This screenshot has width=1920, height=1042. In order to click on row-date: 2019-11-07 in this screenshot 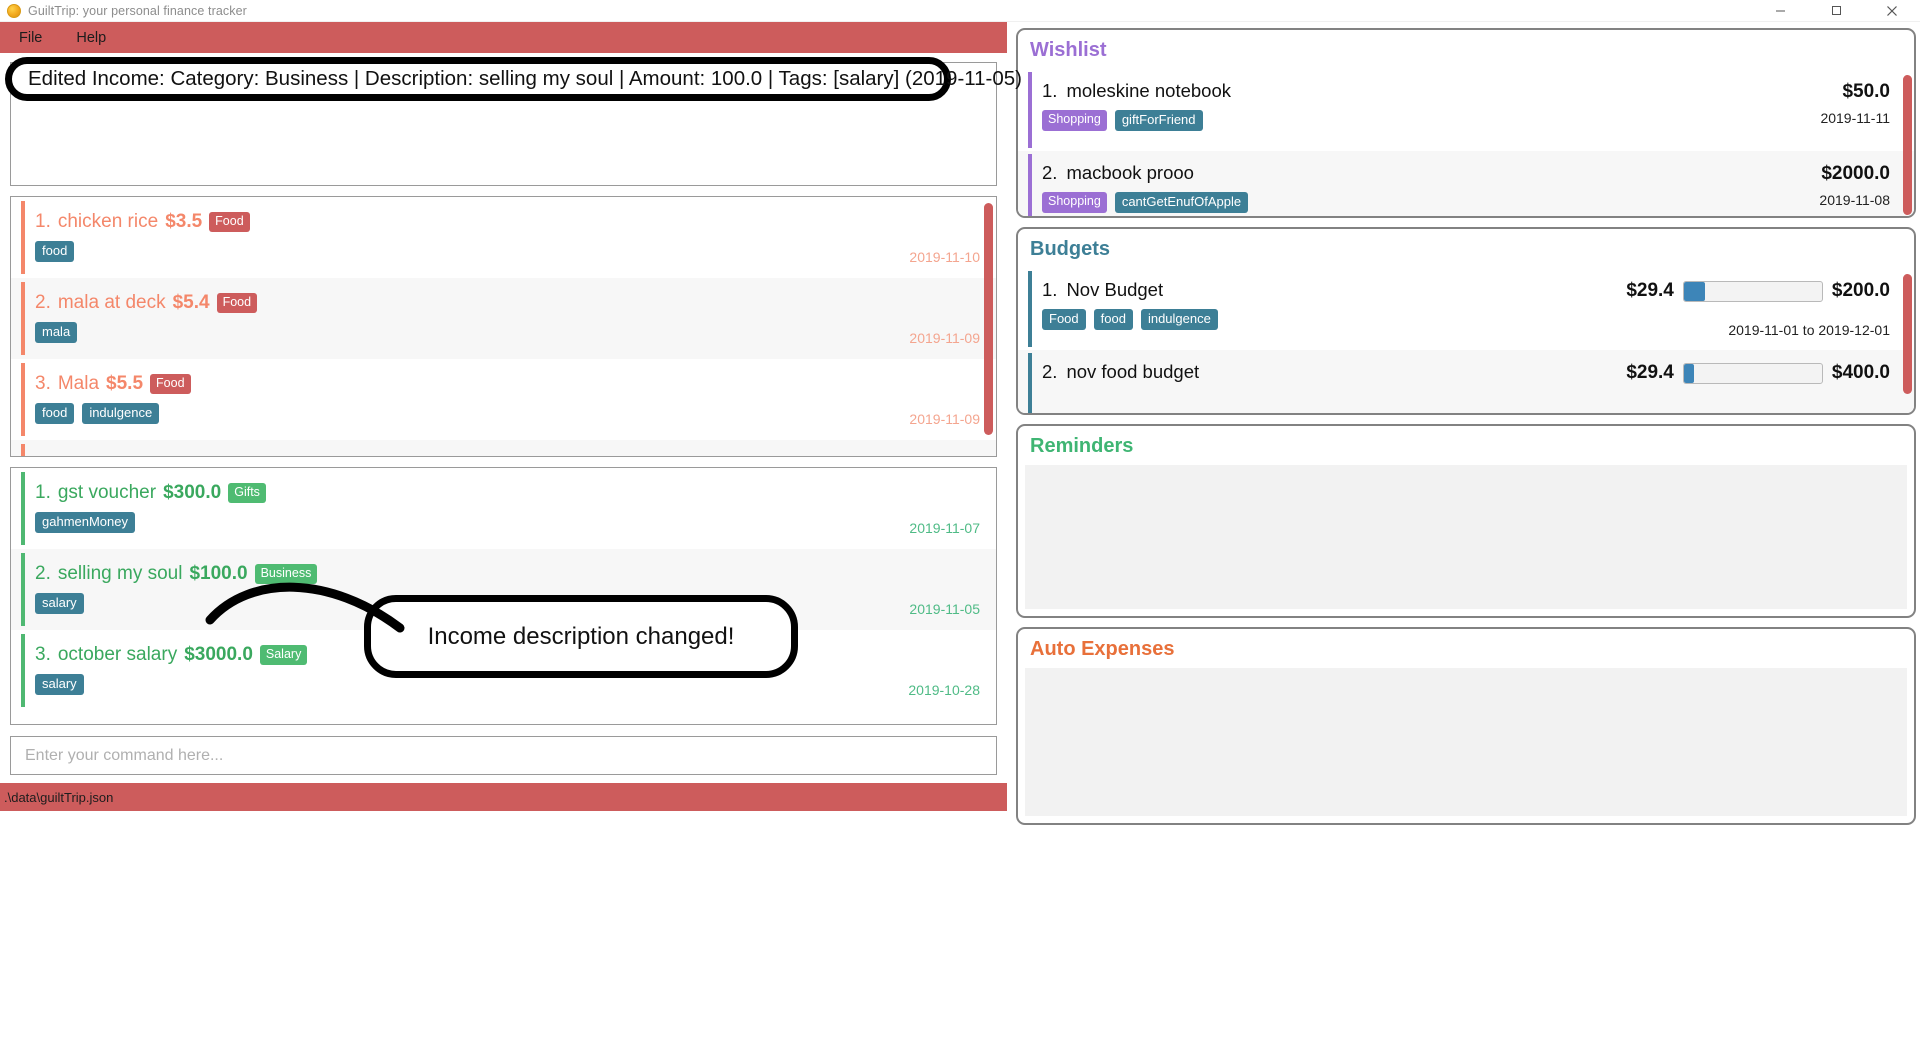, I will do `click(944, 528)`.